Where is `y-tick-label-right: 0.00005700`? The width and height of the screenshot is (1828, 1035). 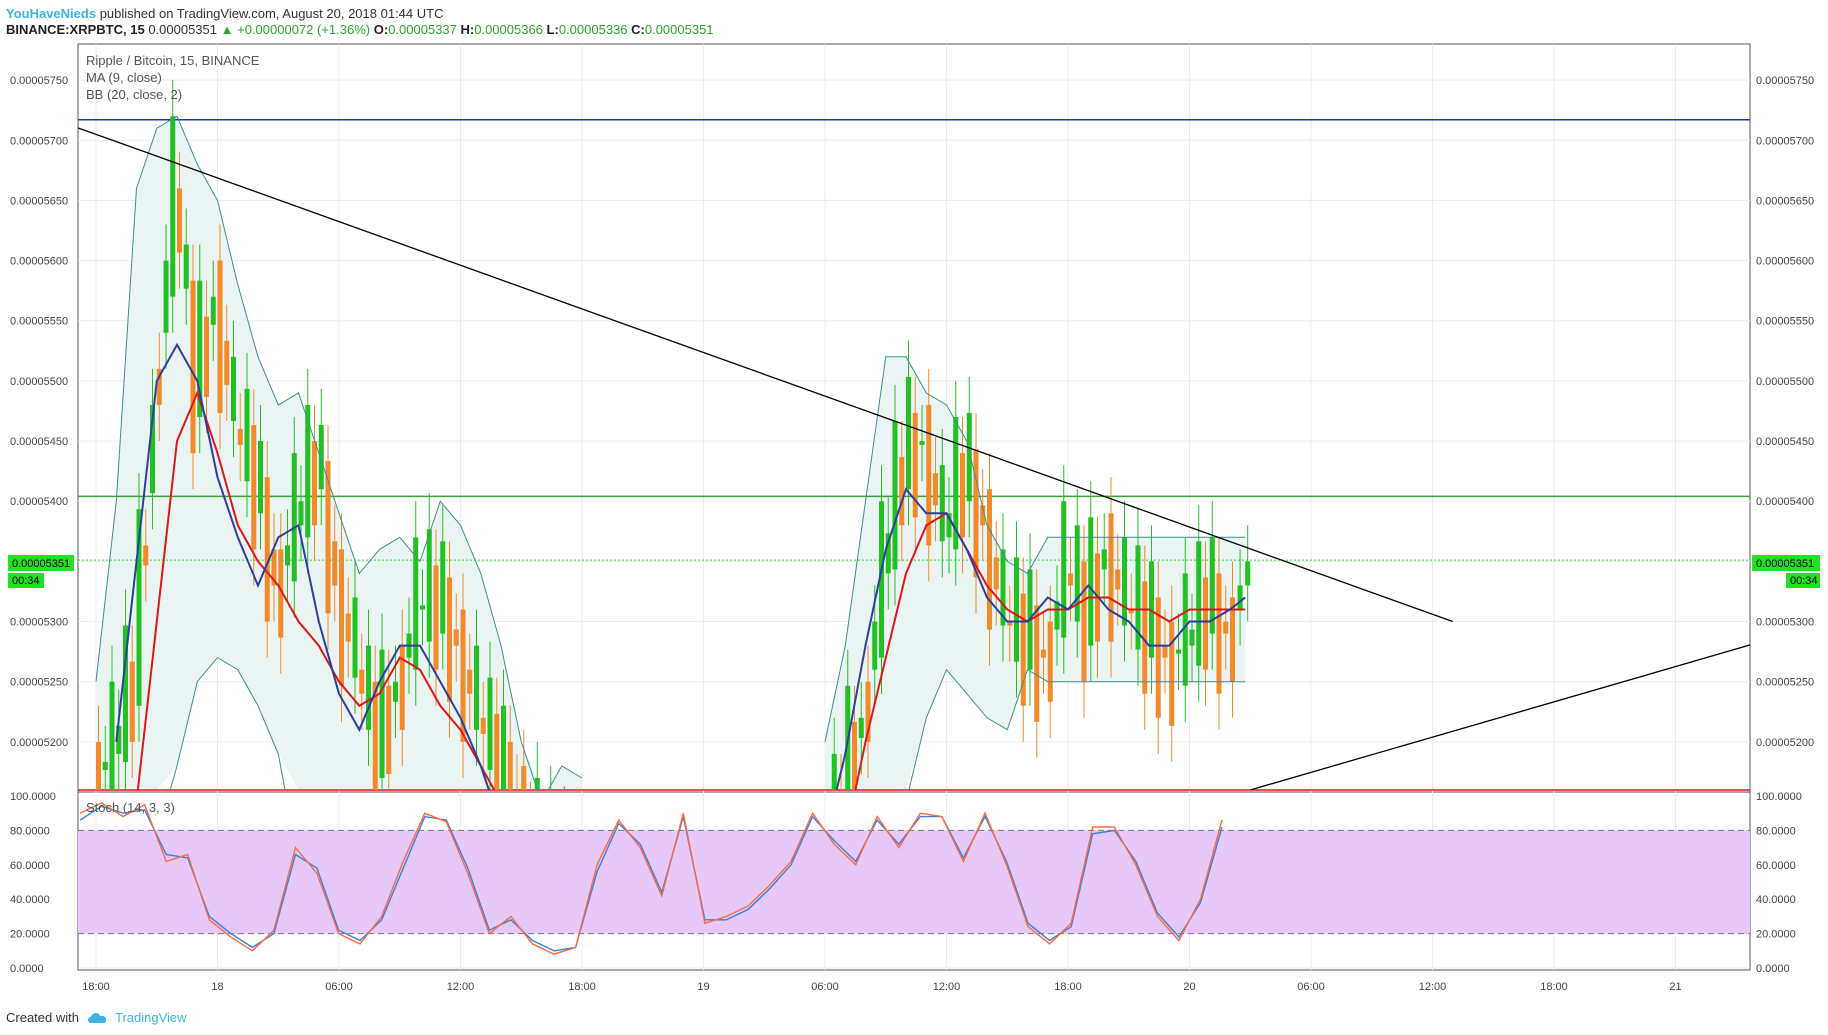 y-tick-label-right: 0.00005700 is located at coordinates (1785, 141).